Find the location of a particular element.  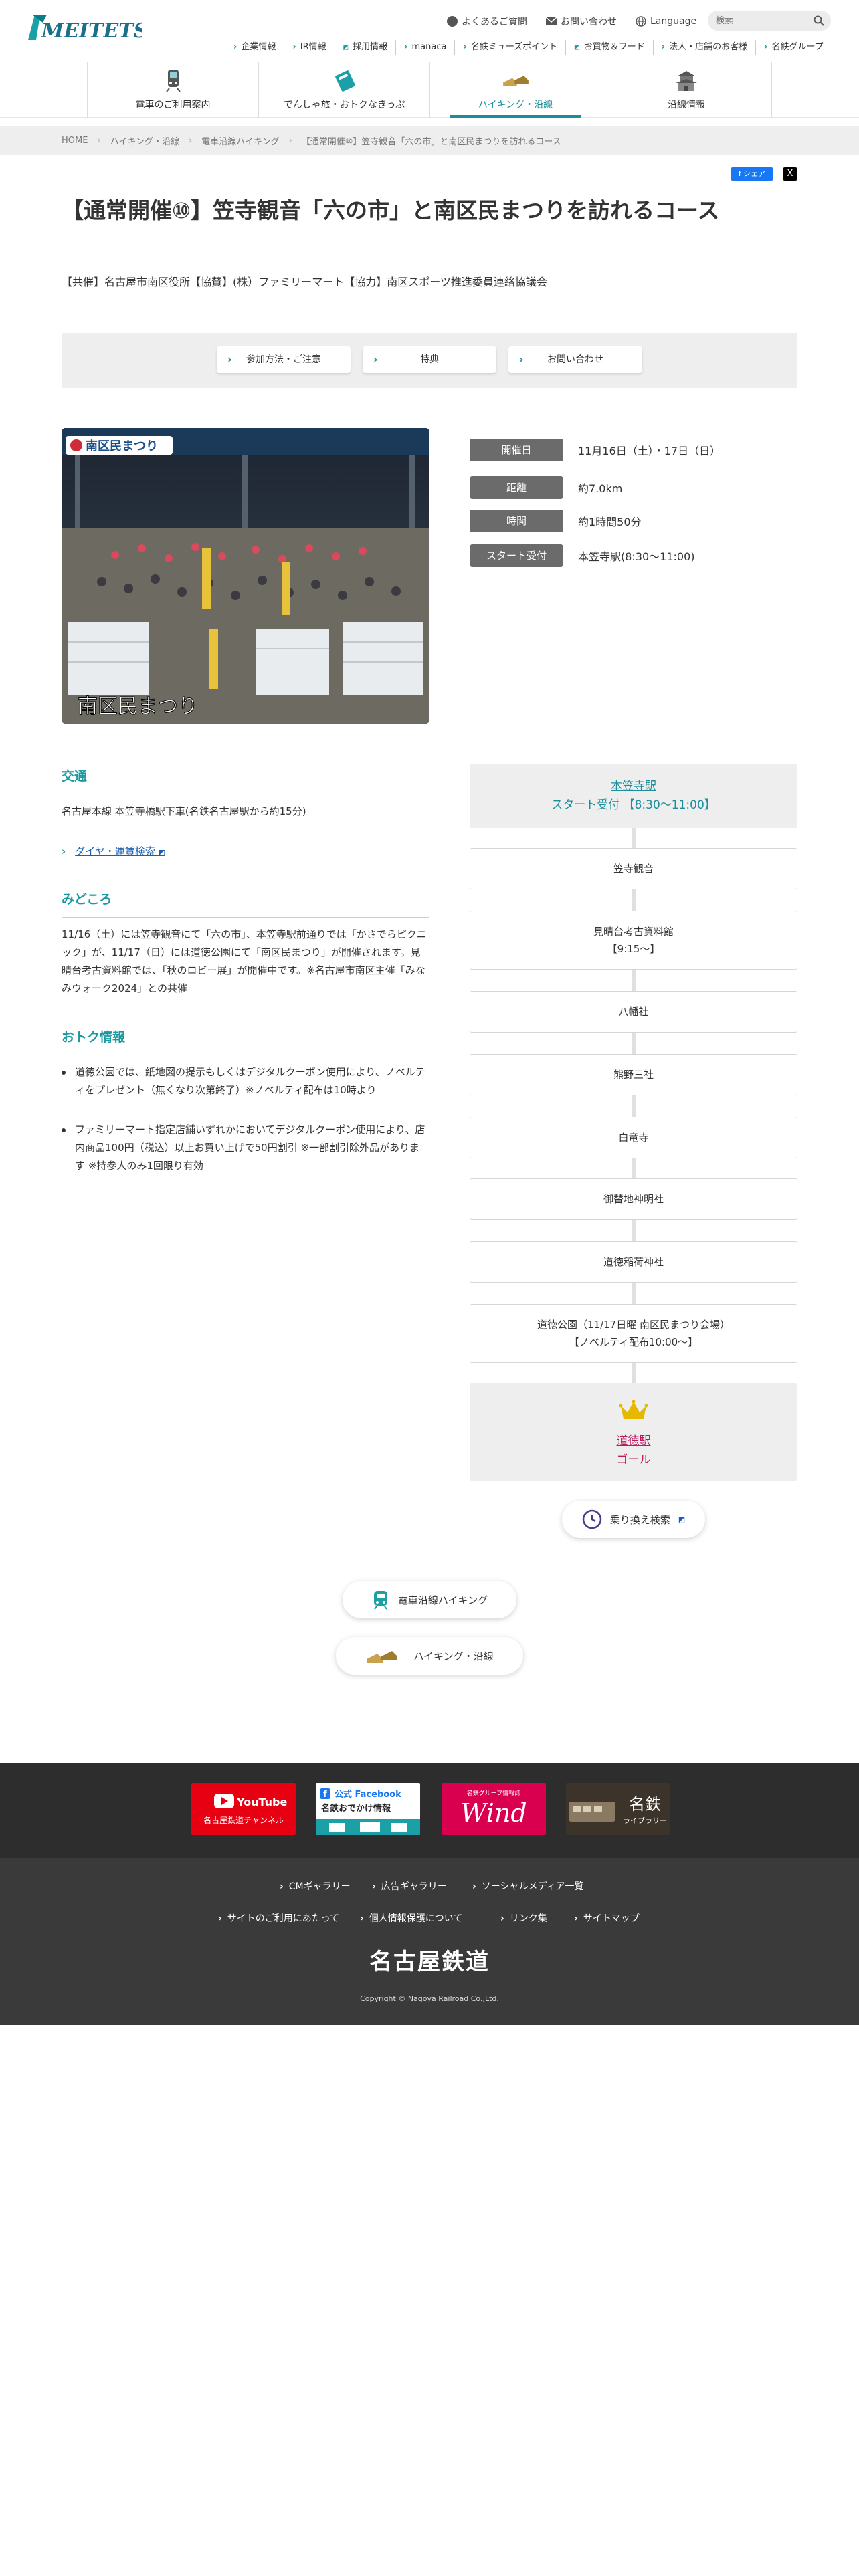

footer-link-social-media: ソーシャルメディア一覧 is located at coordinates (528, 1886).